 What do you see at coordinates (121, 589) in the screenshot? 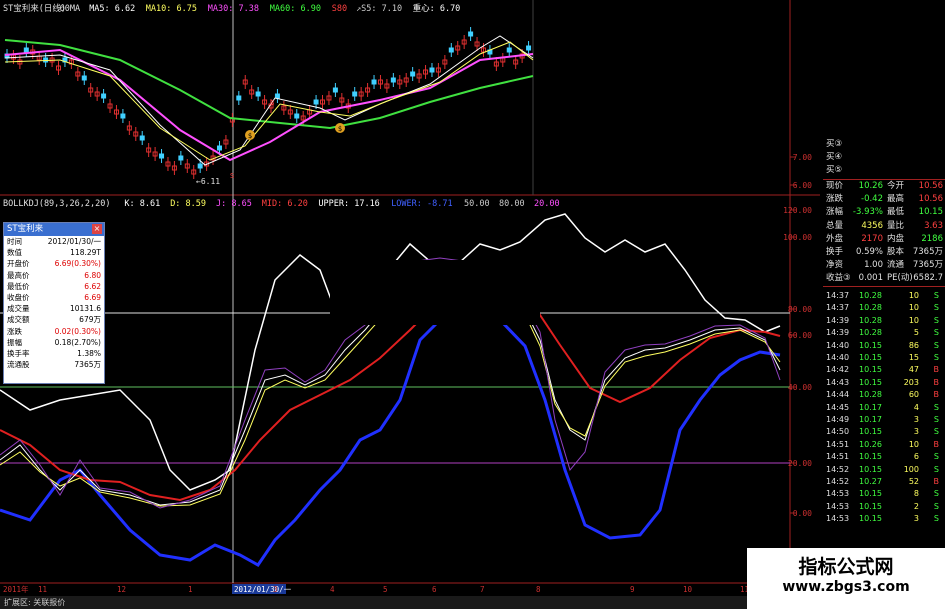
I see `time-axis-label: 12` at bounding box center [121, 589].